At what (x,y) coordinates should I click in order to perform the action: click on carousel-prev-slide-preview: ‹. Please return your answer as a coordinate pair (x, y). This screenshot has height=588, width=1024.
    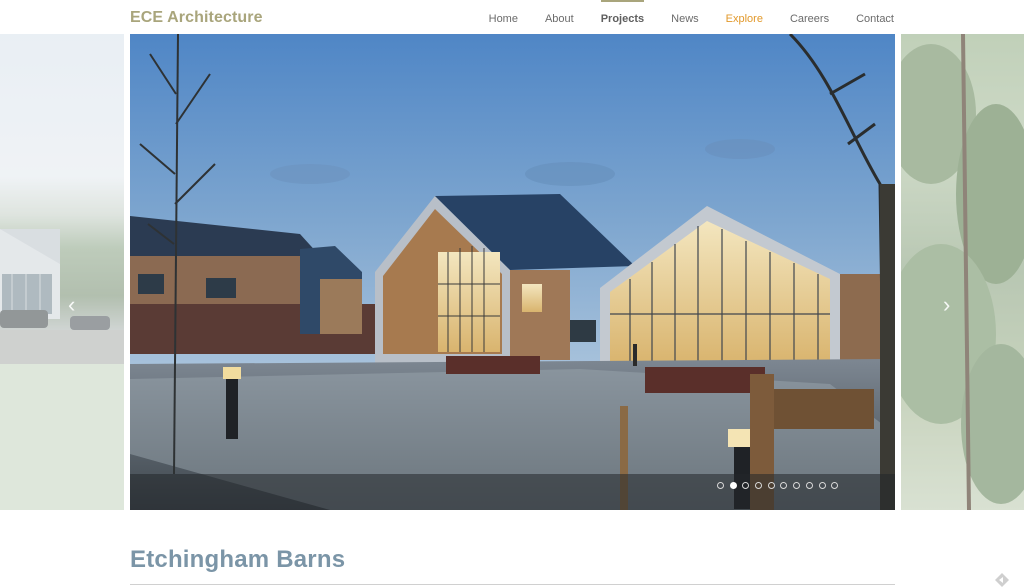
    Looking at the image, I should click on (62, 272).